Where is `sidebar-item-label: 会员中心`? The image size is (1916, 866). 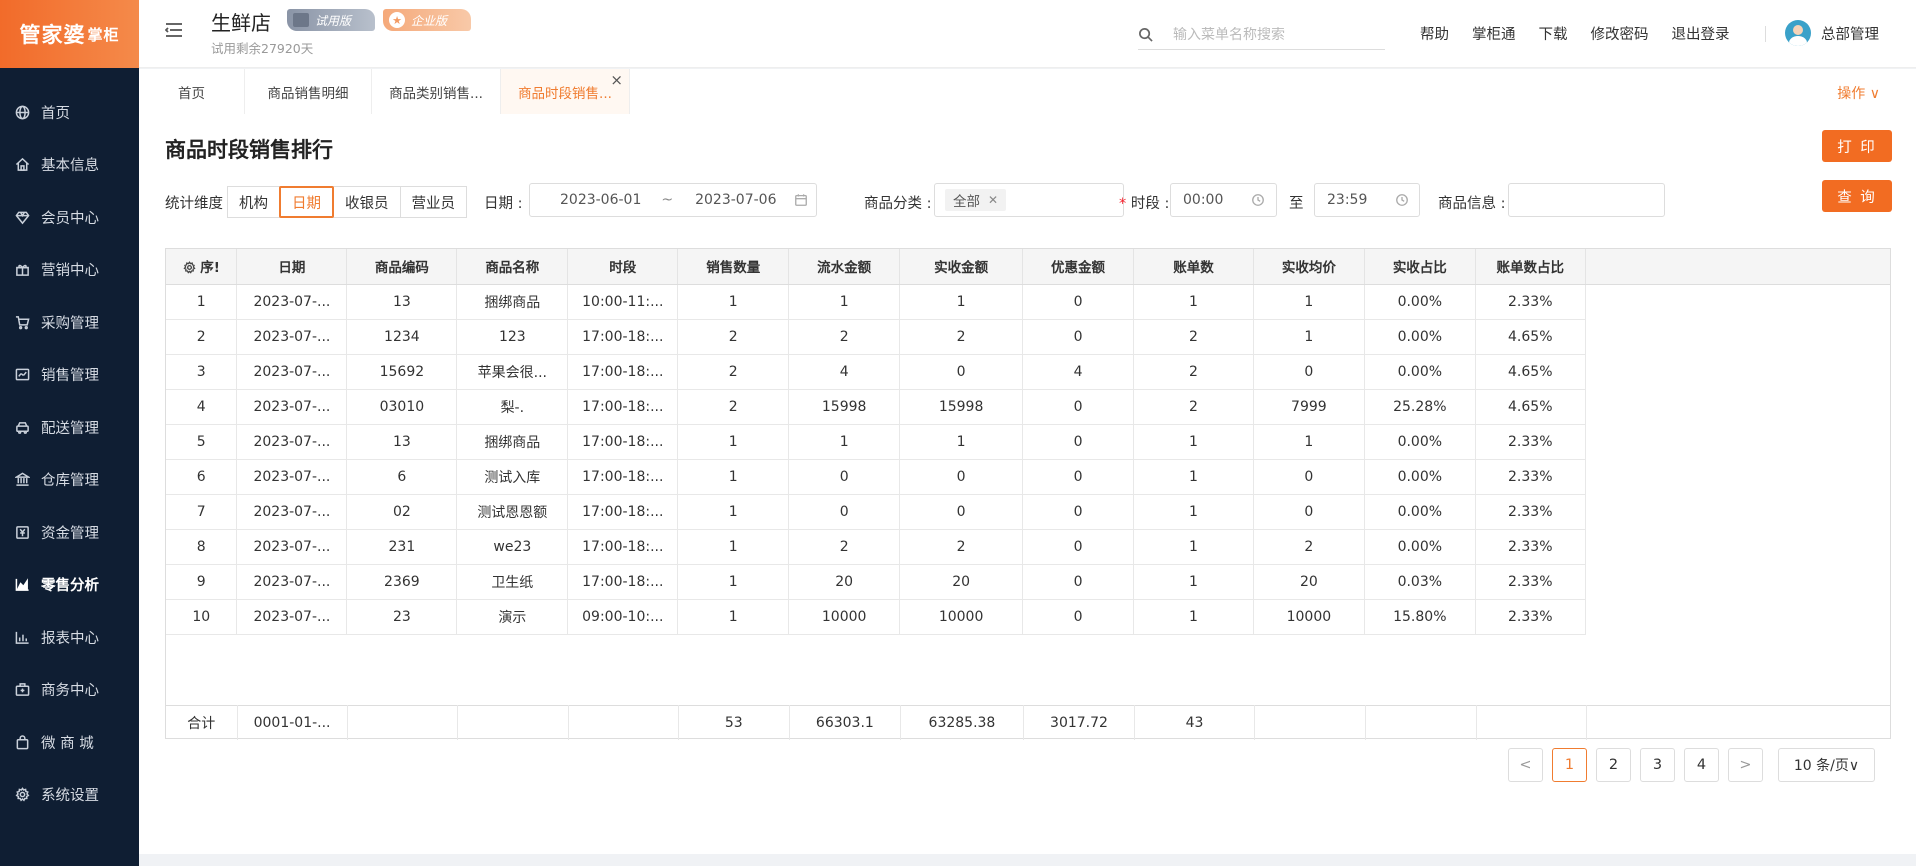
sidebar-item-label: 会员中心 is located at coordinates (70, 218).